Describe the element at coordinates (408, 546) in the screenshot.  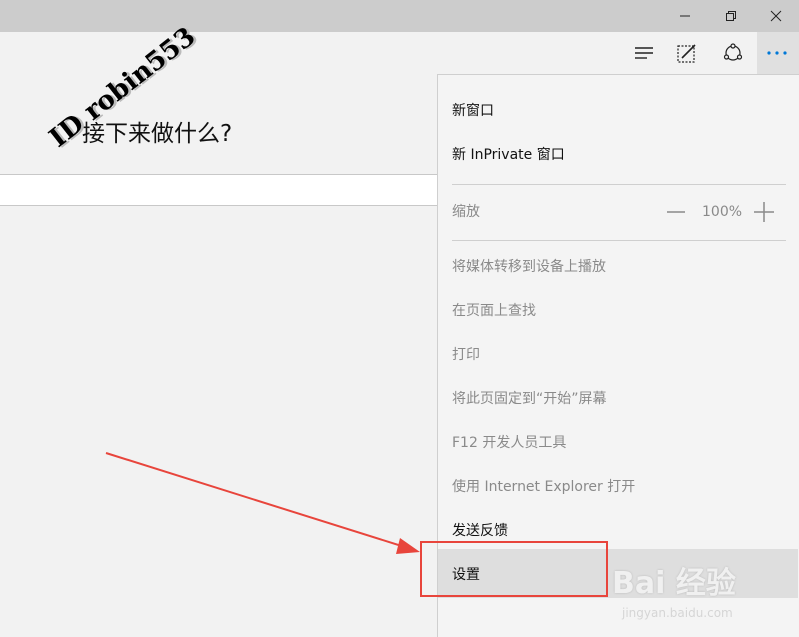
I see `arrow-head-icon` at that location.